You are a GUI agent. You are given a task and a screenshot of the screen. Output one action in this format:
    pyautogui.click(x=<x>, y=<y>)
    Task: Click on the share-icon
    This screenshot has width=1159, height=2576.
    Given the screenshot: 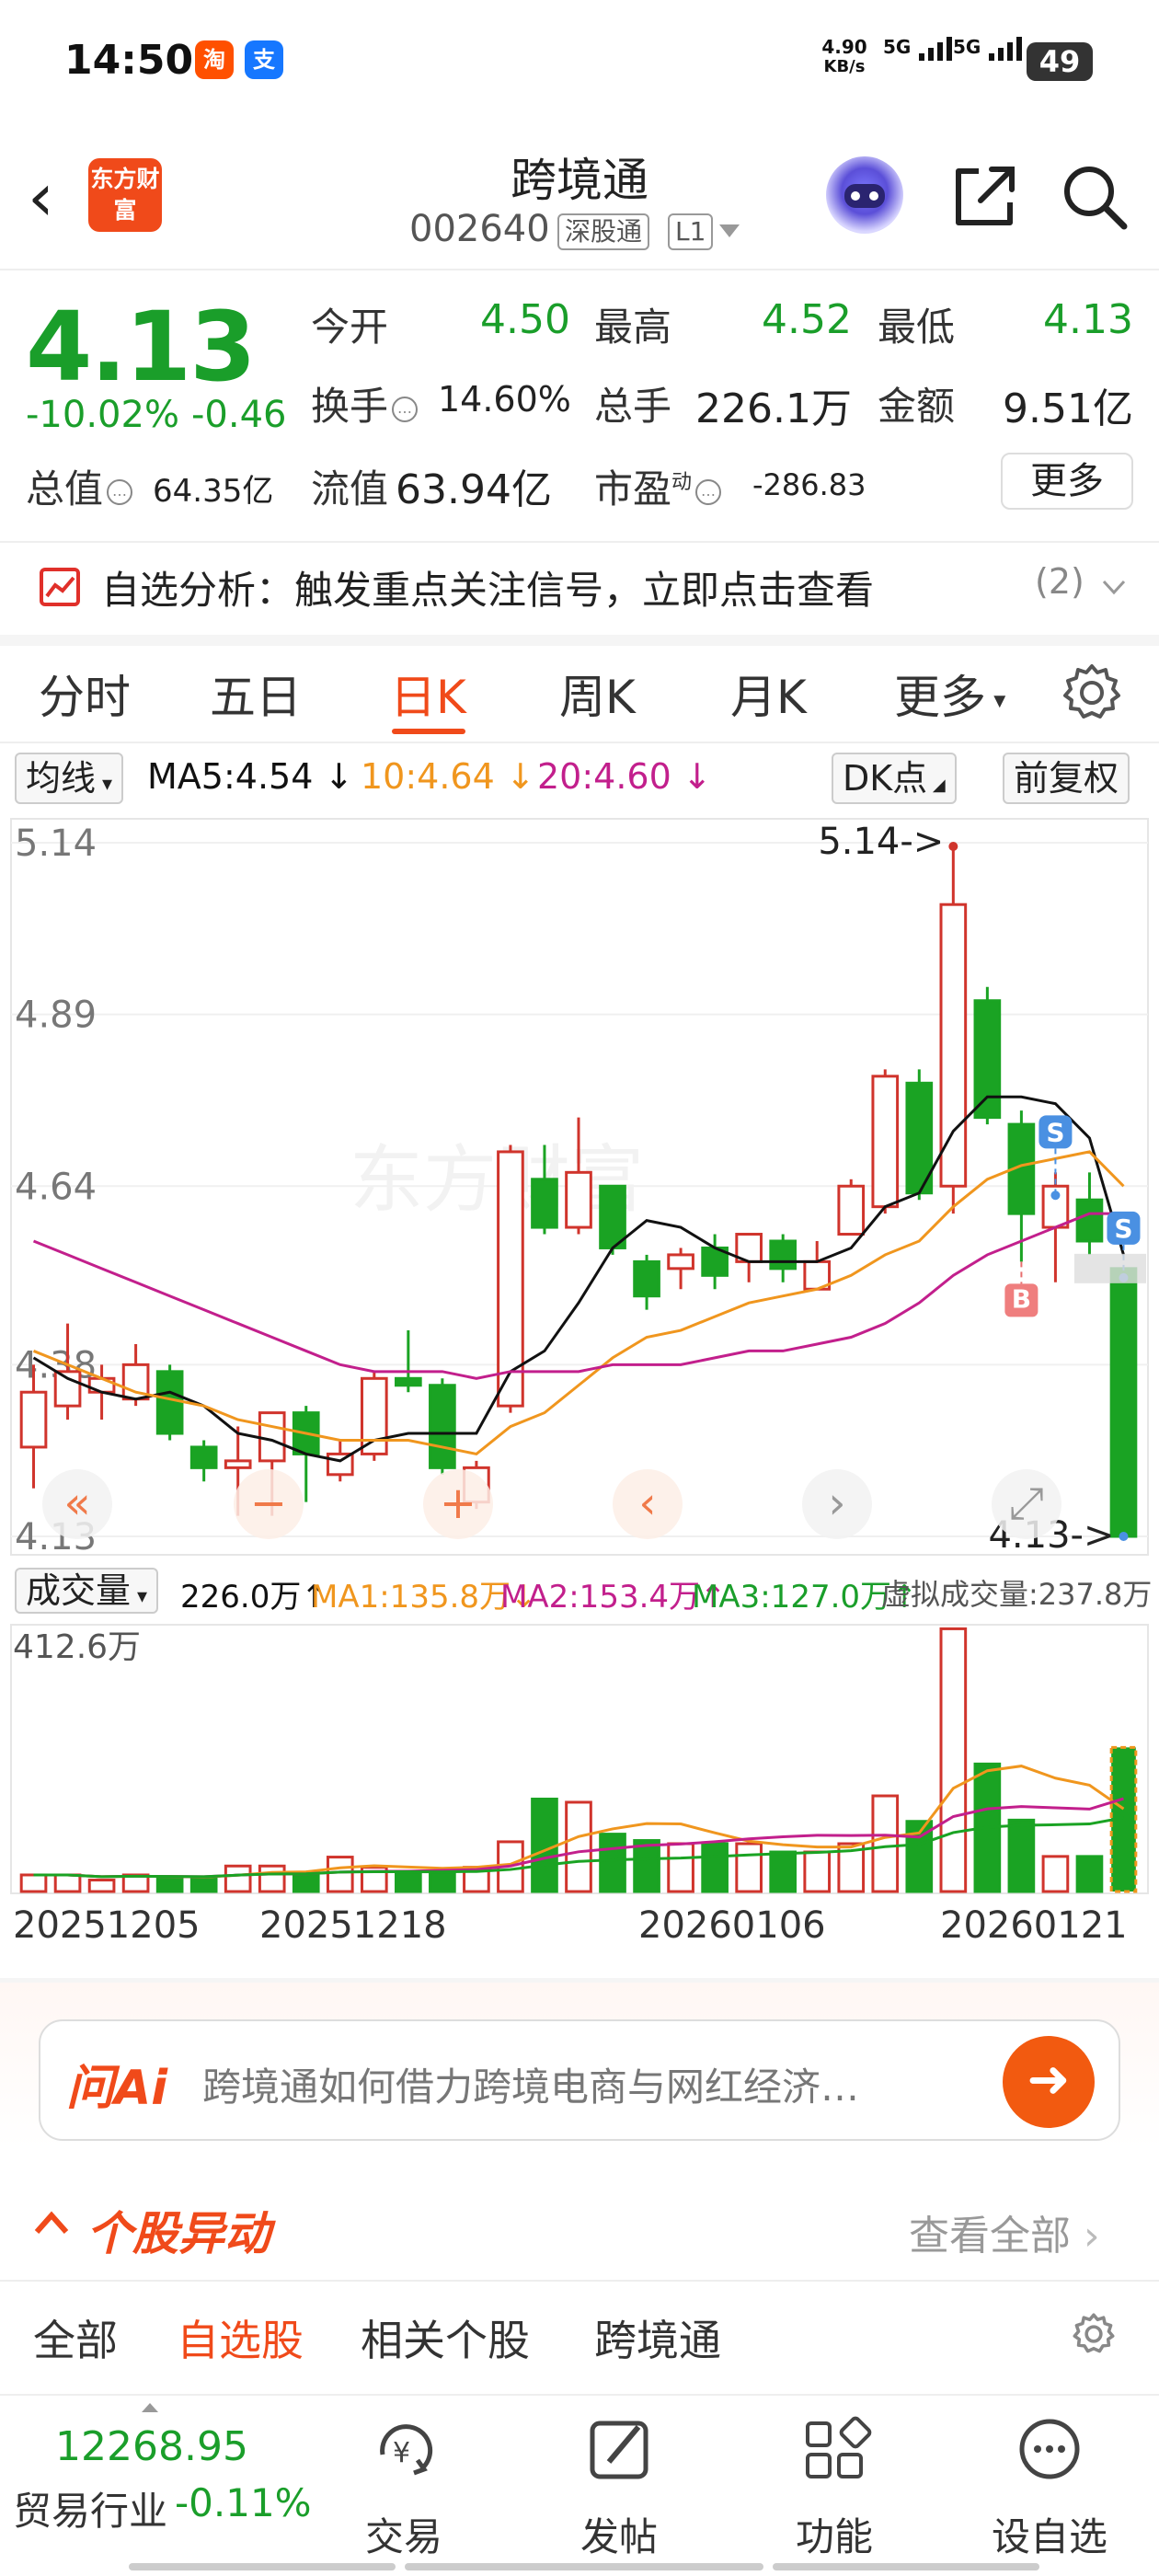 What is the action you would take?
    pyautogui.click(x=984, y=197)
    